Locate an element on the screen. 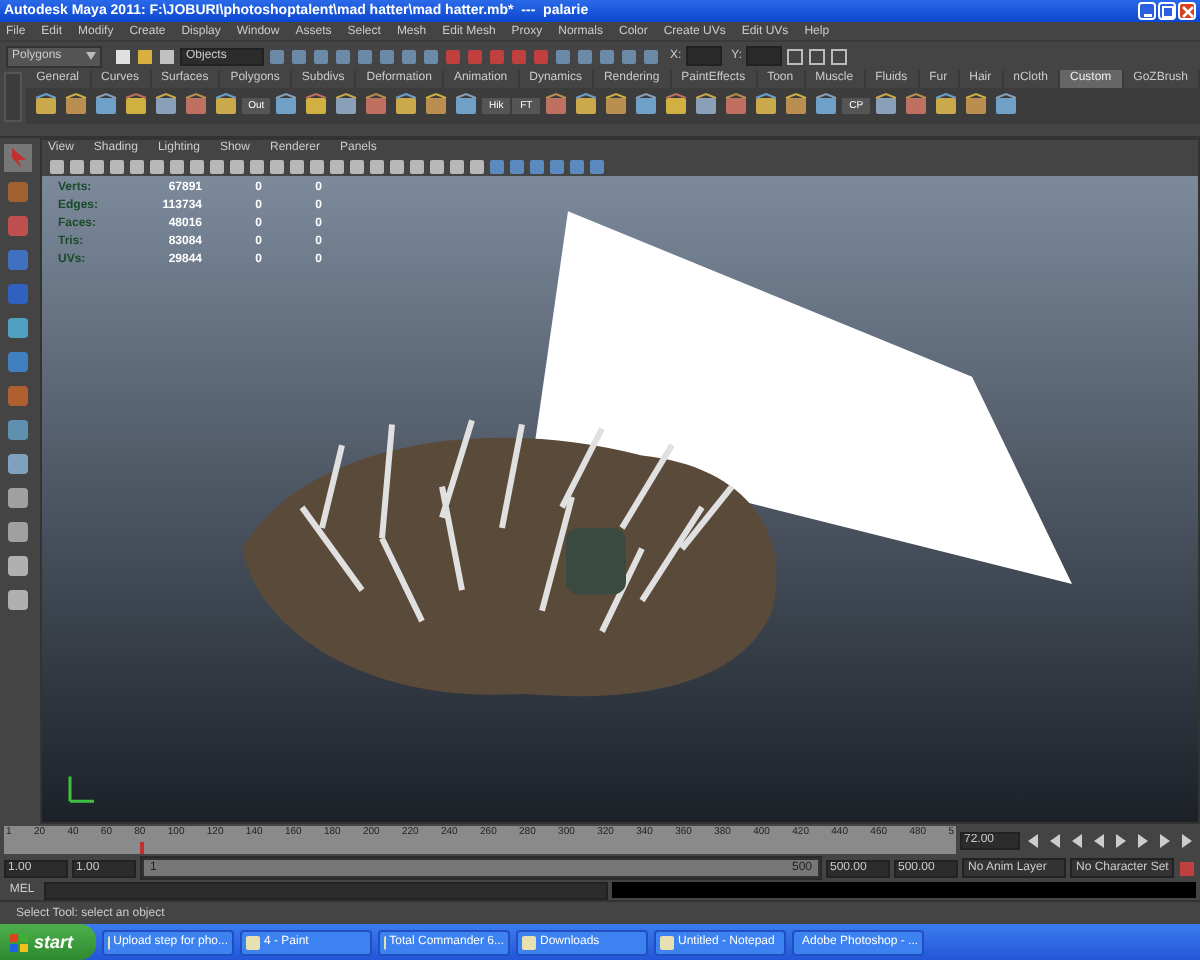 The height and width of the screenshot is (960, 1200). y-field is located at coordinates (764, 56).